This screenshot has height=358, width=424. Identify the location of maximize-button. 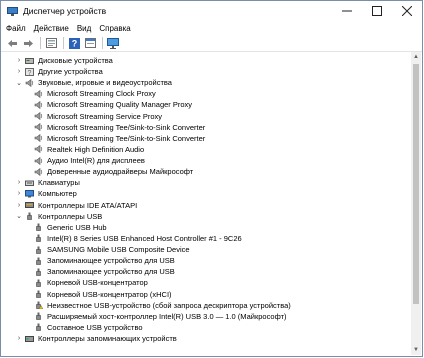
(377, 11).